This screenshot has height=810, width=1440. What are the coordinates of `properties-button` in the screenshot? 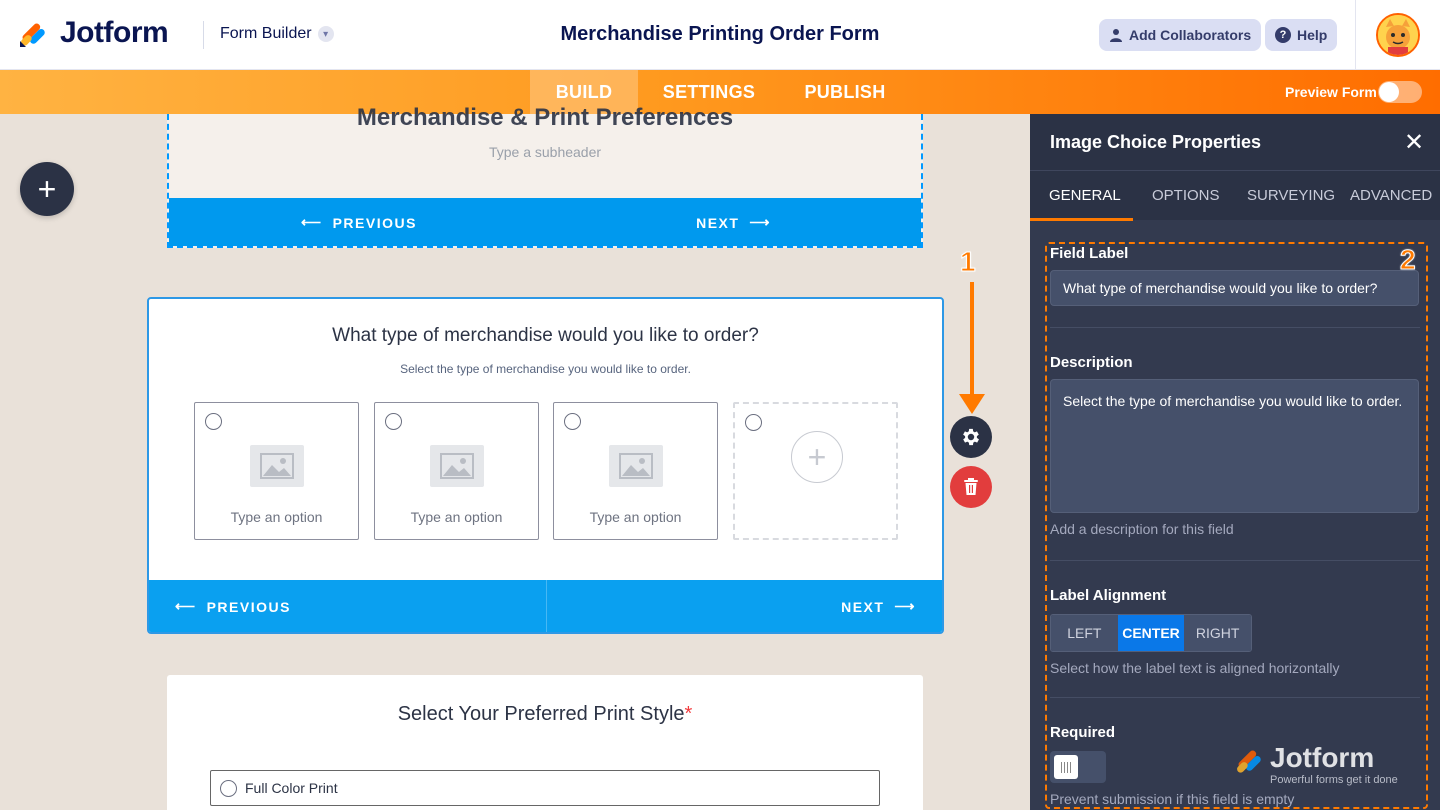 It's located at (971, 437).